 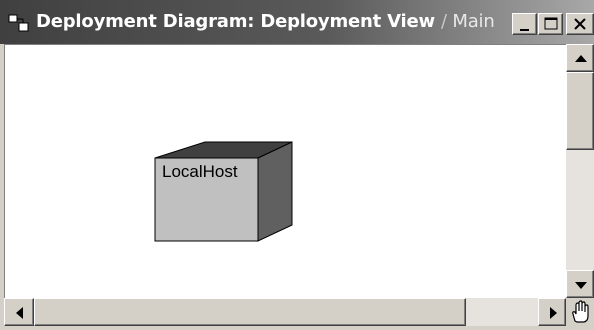 I want to click on arrow-right-icon, so click(x=553, y=313).